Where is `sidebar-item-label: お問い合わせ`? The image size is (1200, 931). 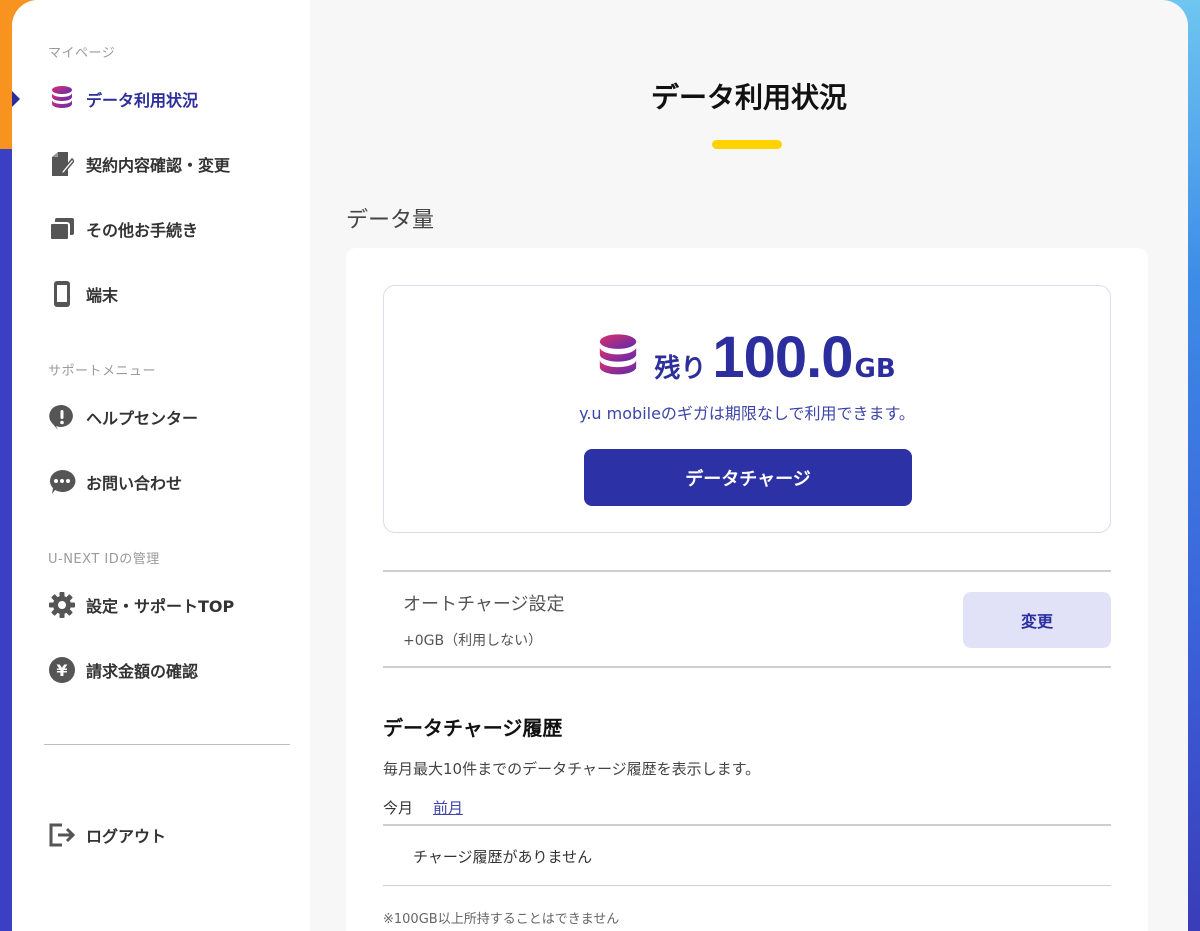 sidebar-item-label: お問い合わせ is located at coordinates (134, 483).